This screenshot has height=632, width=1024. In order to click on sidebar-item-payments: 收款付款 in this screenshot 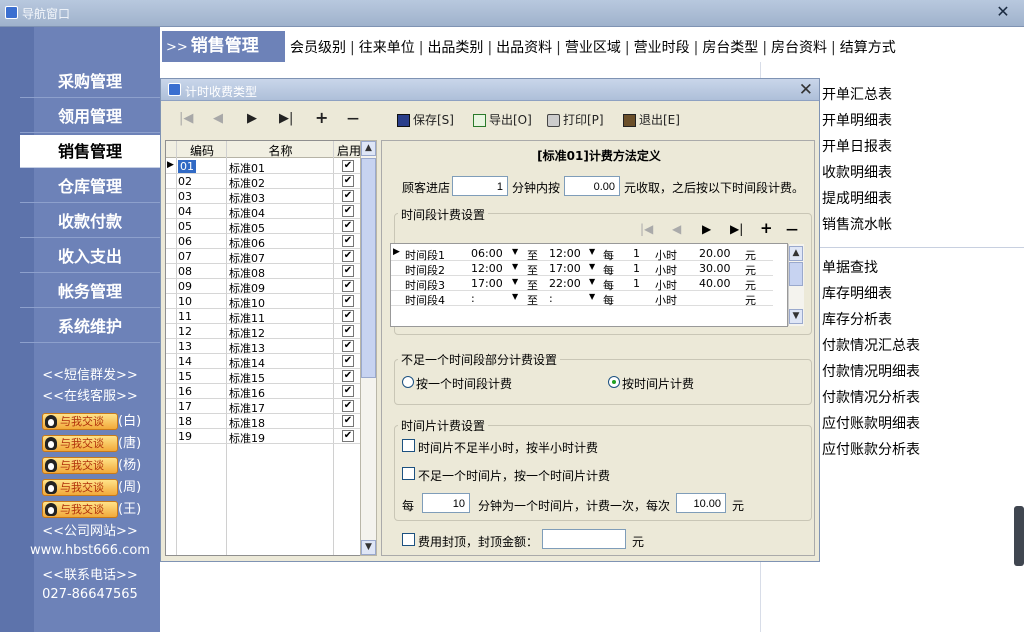, I will do `click(90, 221)`.